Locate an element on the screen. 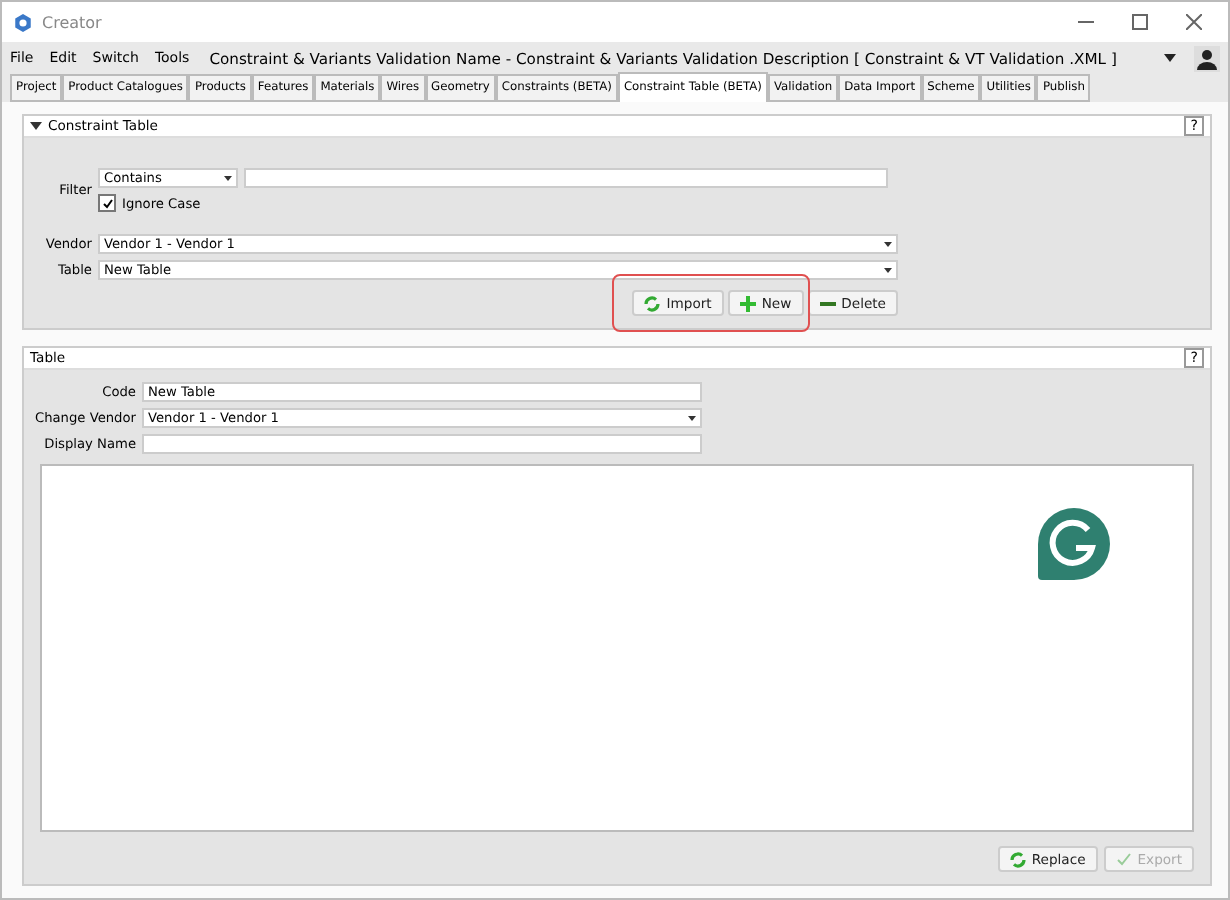 The image size is (1230, 900). maximize-icon is located at coordinates (1140, 22).